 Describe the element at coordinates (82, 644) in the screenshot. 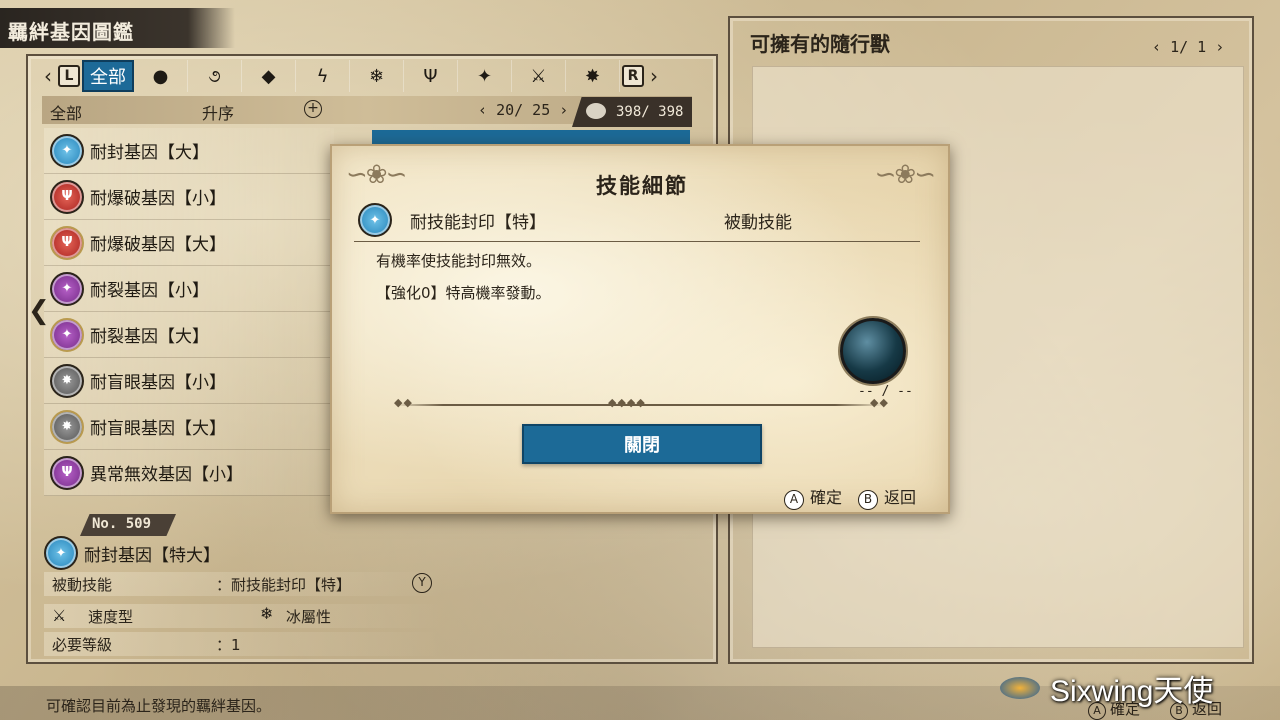

I see `level-key: 必要等級` at that location.